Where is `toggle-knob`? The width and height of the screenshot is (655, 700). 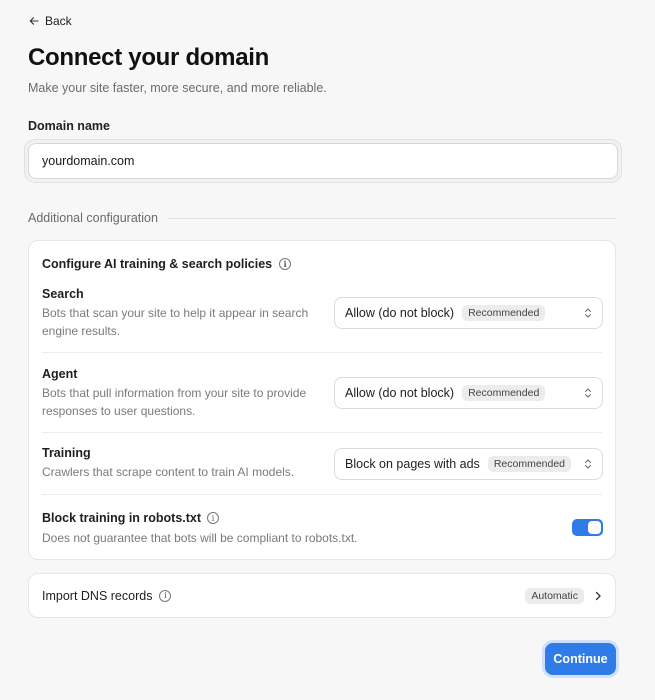 toggle-knob is located at coordinates (594, 527).